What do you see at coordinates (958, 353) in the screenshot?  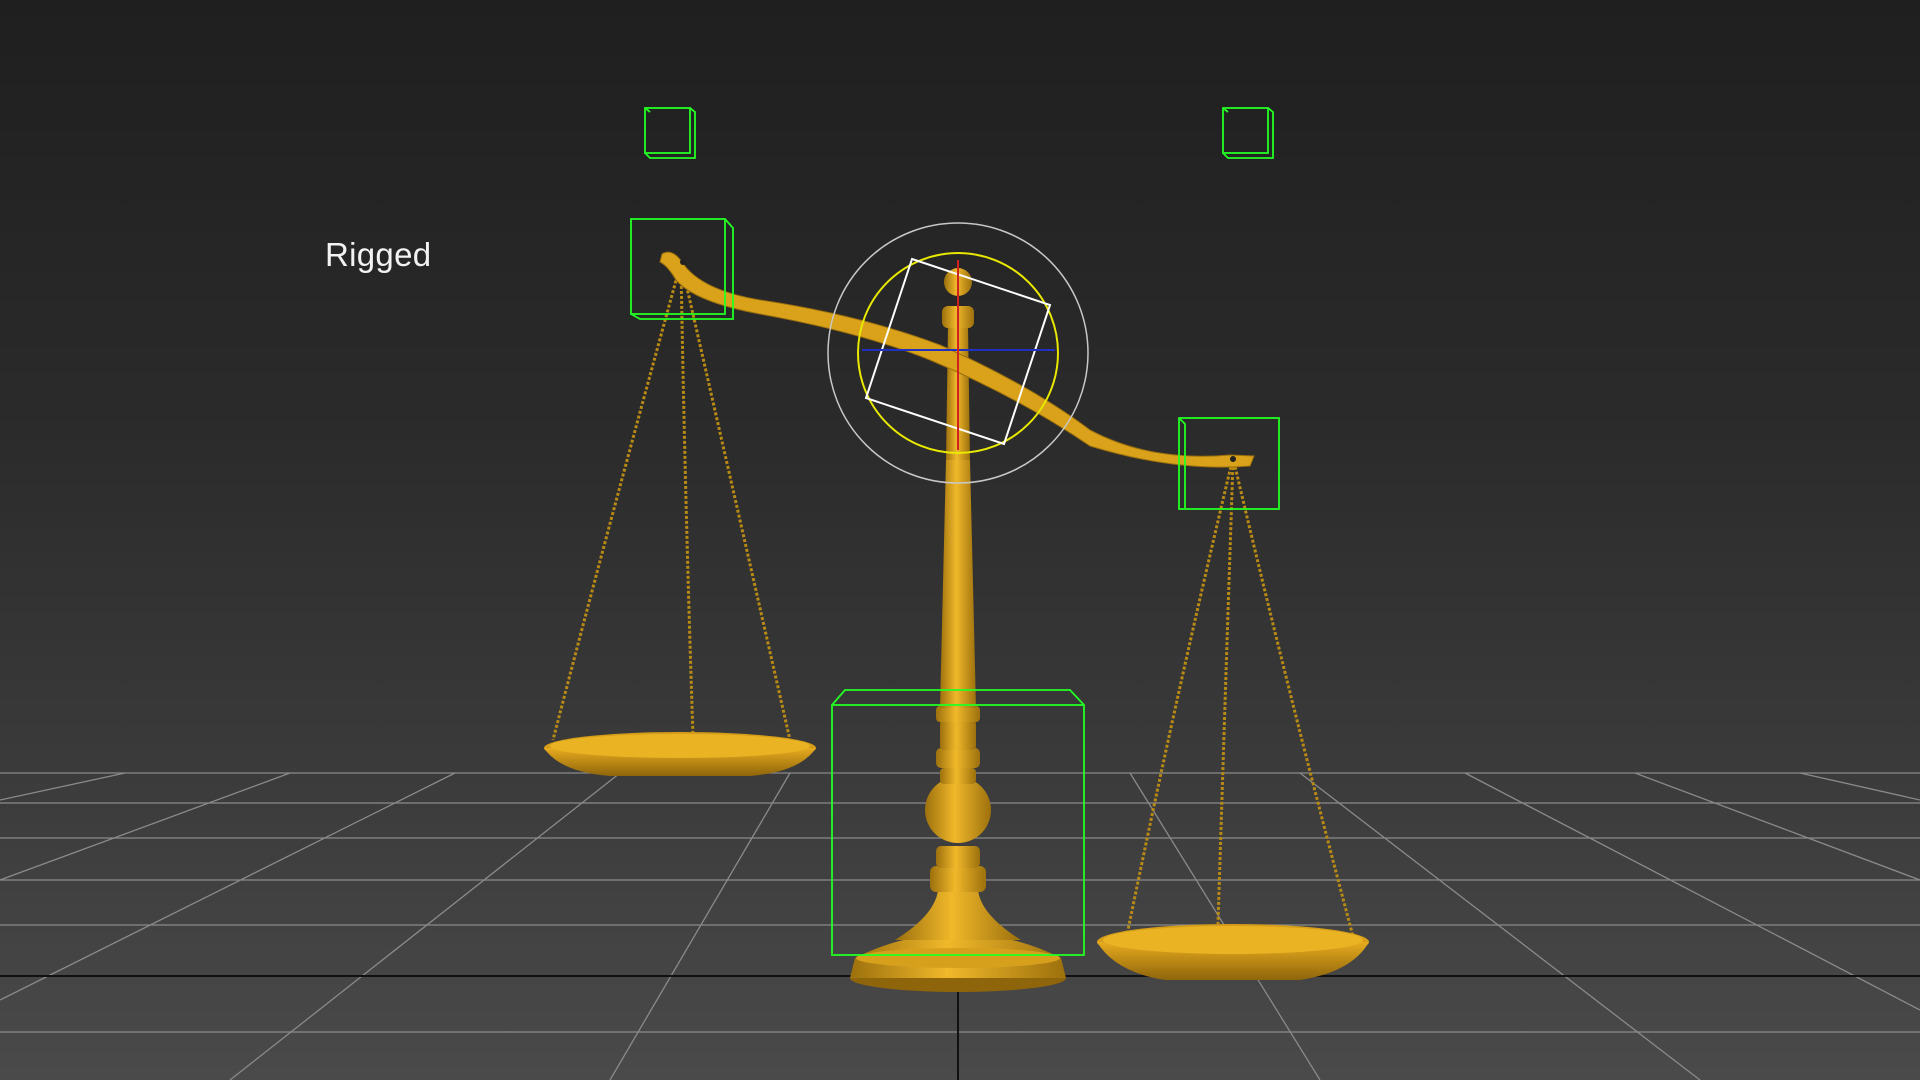 I see `rotate-gizmo-icon` at bounding box center [958, 353].